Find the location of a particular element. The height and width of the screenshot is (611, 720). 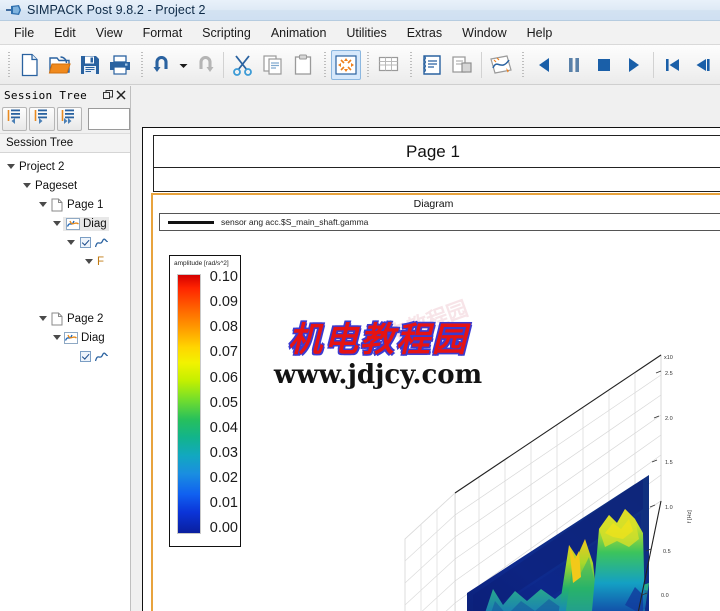

menu-extras: Extras is located at coordinates (424, 33).